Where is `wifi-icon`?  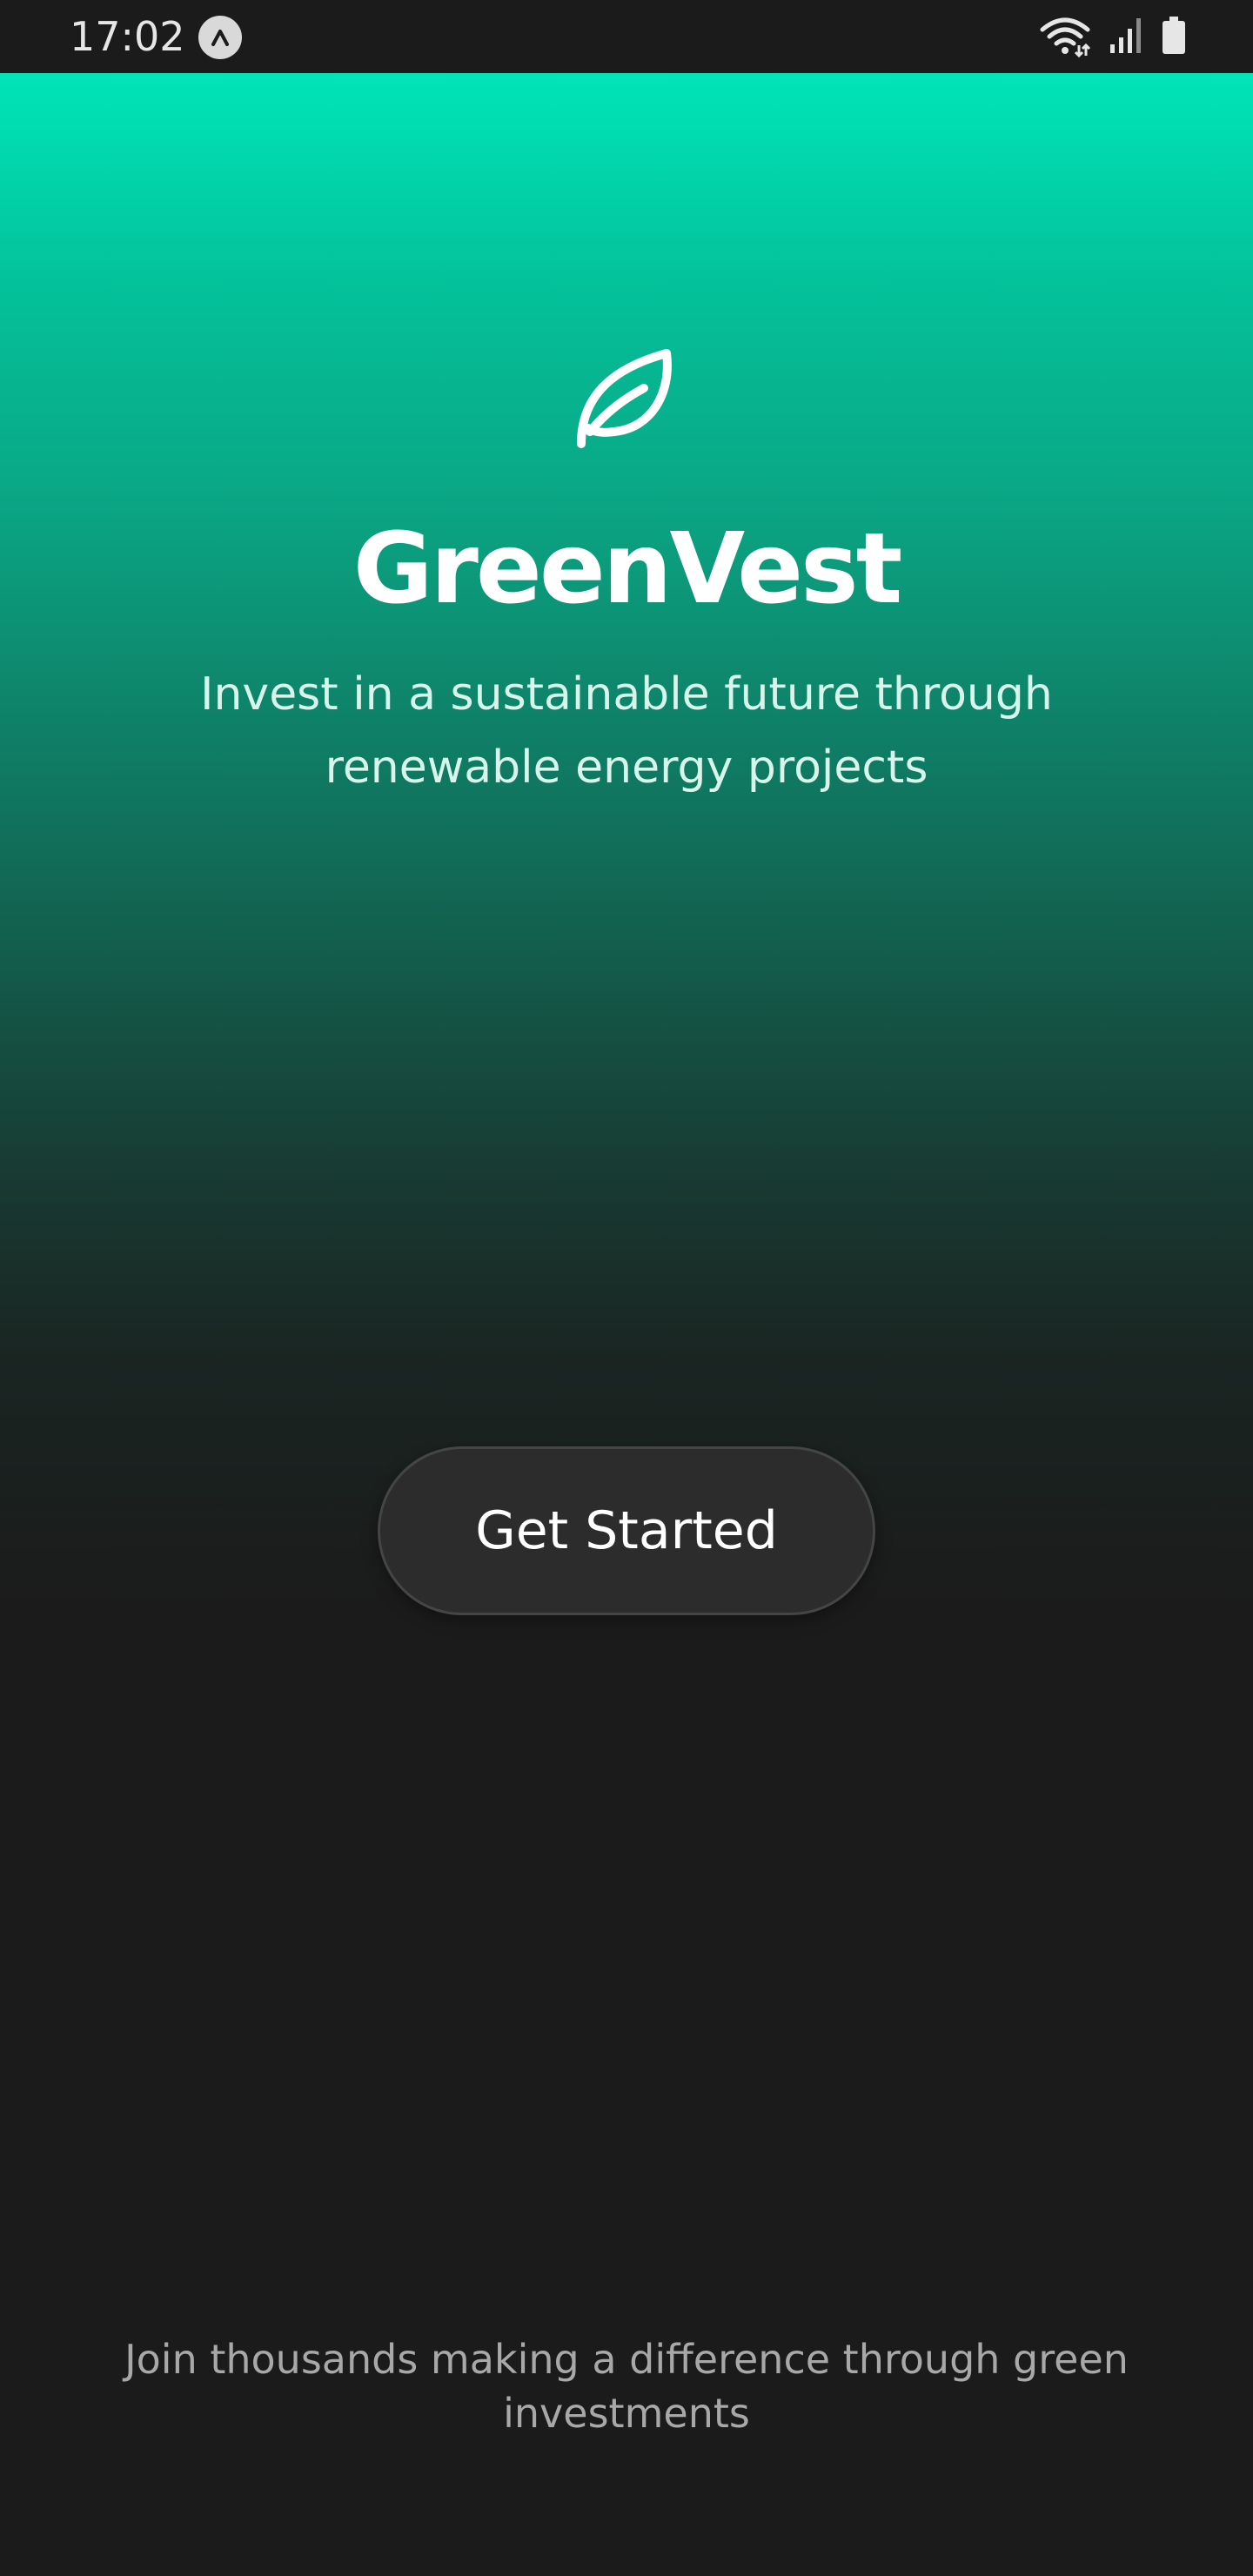 wifi-icon is located at coordinates (1065, 37).